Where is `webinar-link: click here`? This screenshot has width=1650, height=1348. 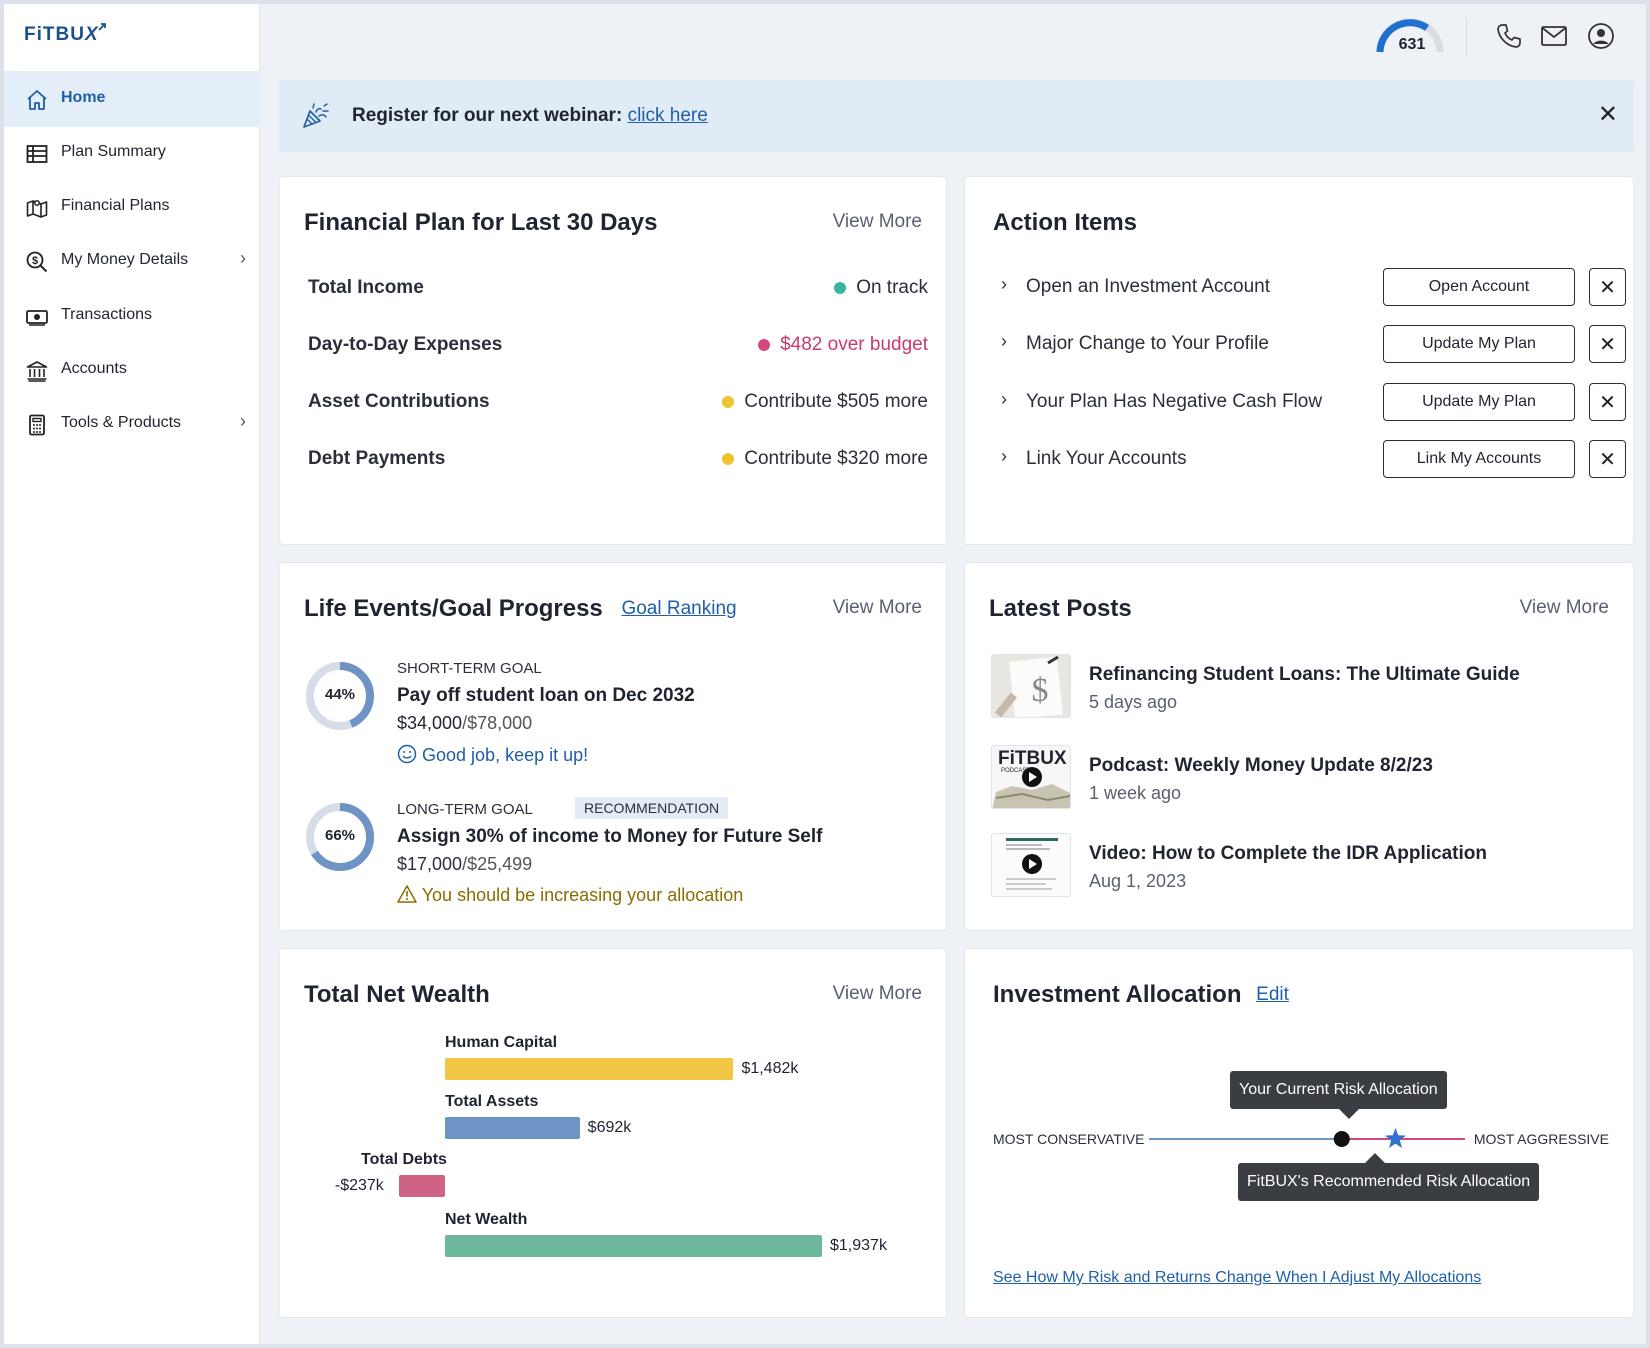
webinar-link: click here is located at coordinates (668, 115).